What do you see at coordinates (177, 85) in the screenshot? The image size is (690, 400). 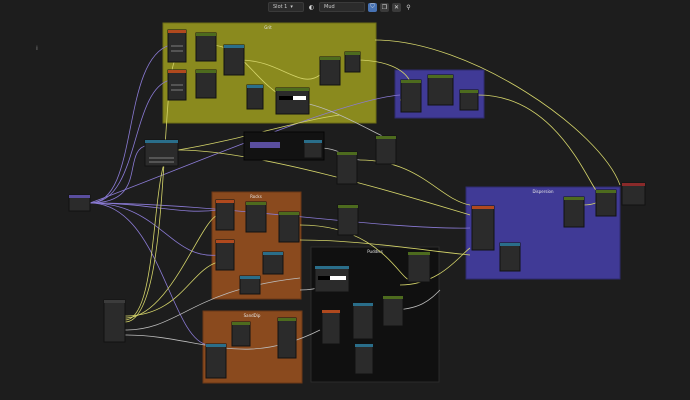 I see `node-noise-b` at bounding box center [177, 85].